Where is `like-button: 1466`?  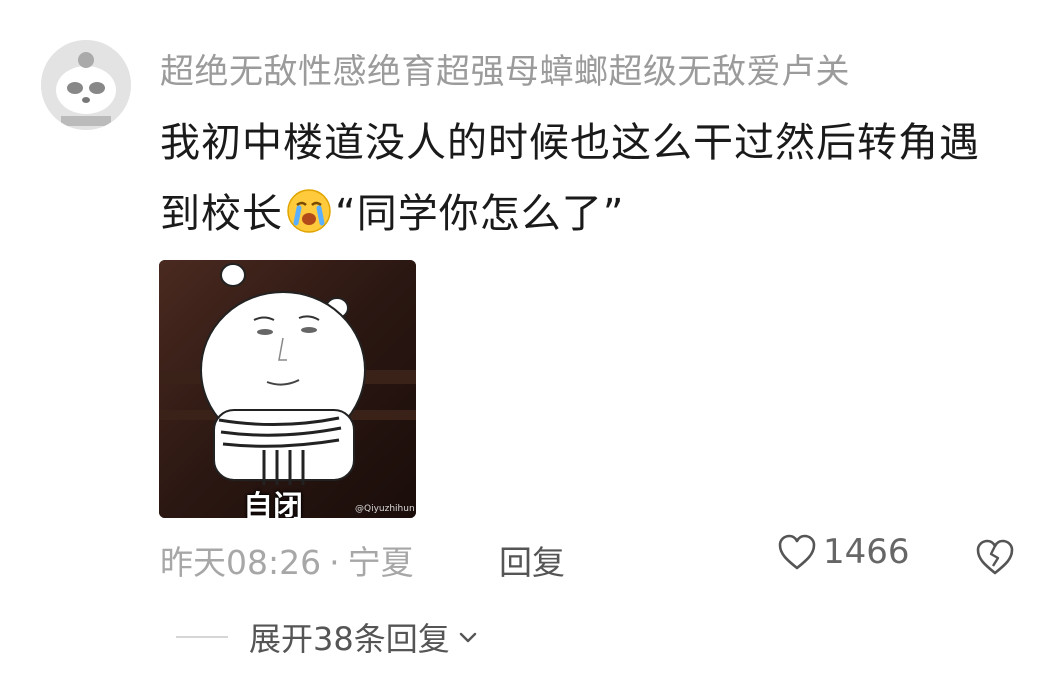
like-button: 1466 is located at coordinates (843, 552).